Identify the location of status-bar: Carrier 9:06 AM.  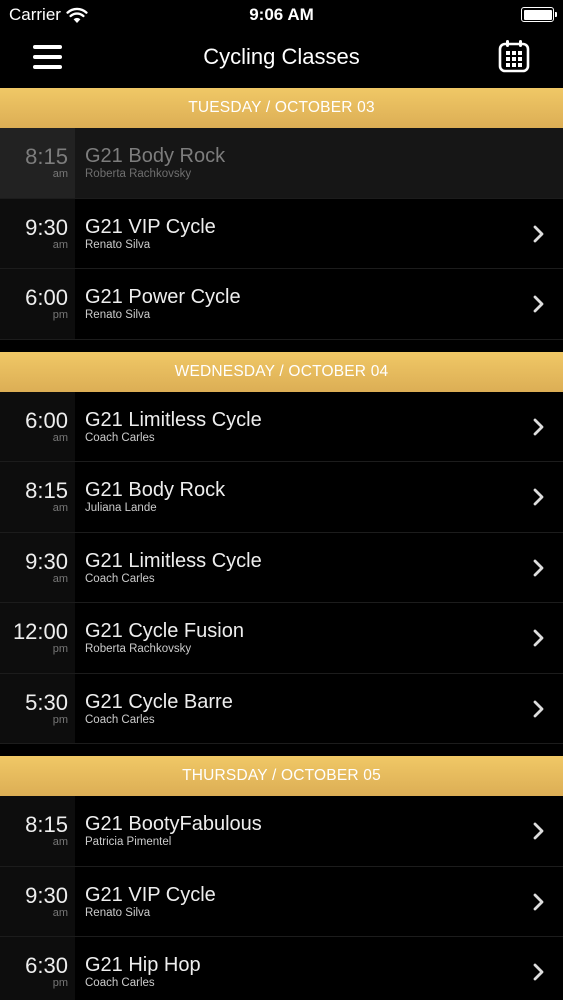
(281, 15).